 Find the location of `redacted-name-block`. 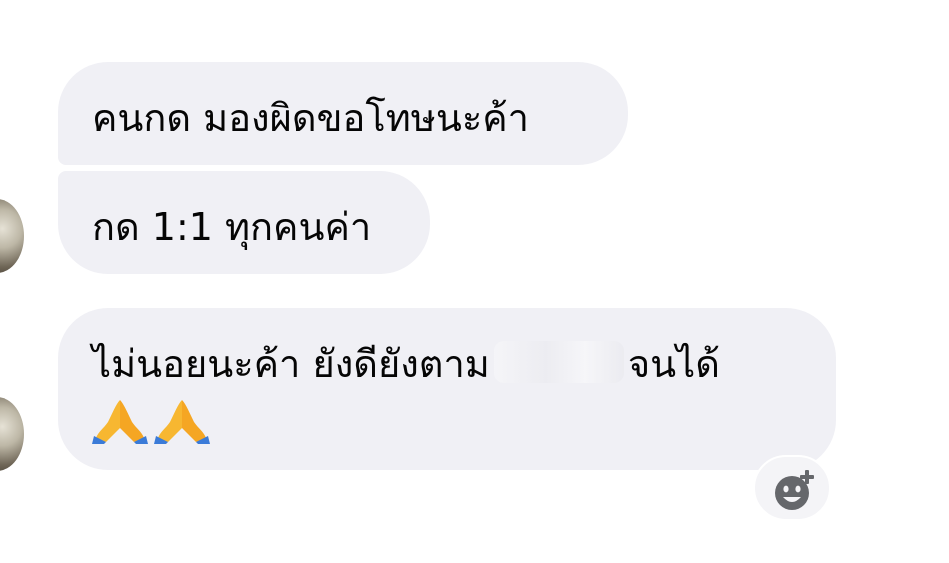

redacted-name-block is located at coordinates (558, 362).